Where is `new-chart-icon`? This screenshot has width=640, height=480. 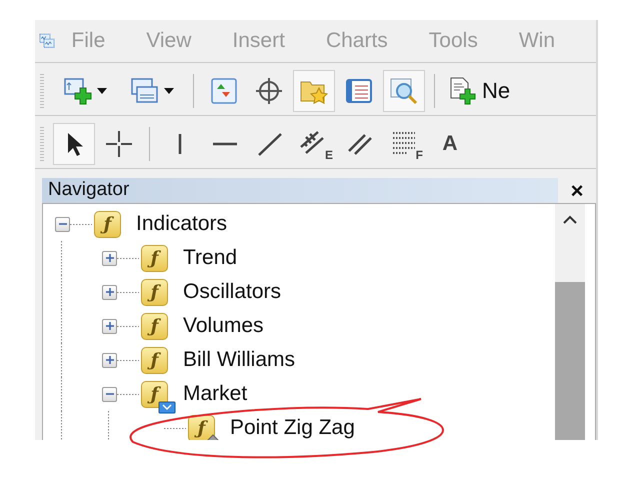
new-chart-icon is located at coordinates (78, 91).